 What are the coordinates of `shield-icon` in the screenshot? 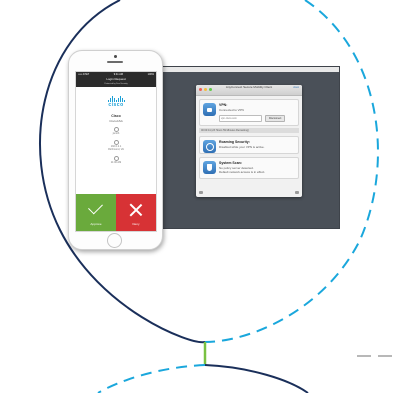 It's located at (209, 167).